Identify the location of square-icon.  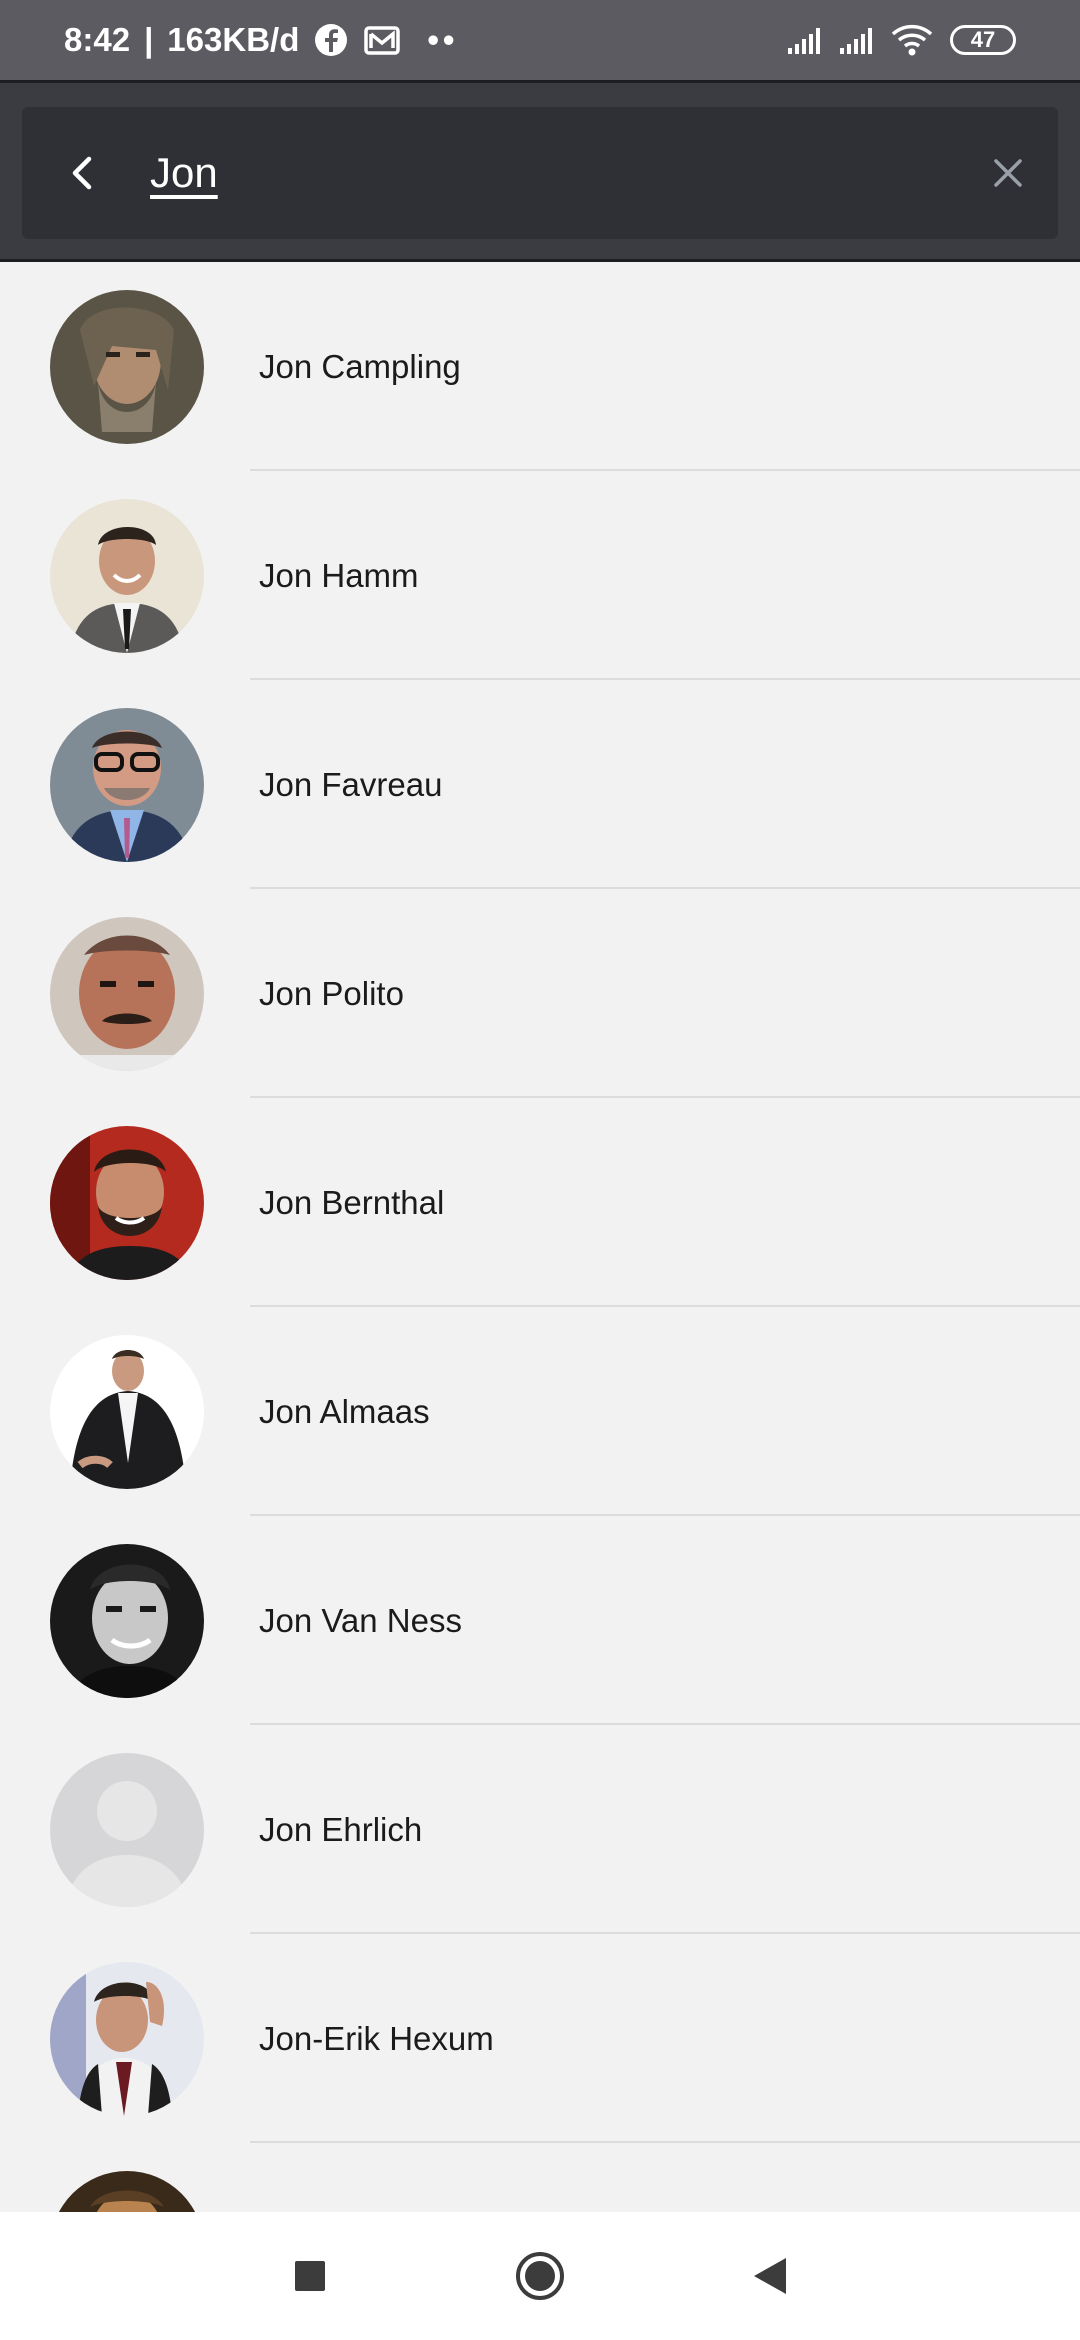
(310, 2276).